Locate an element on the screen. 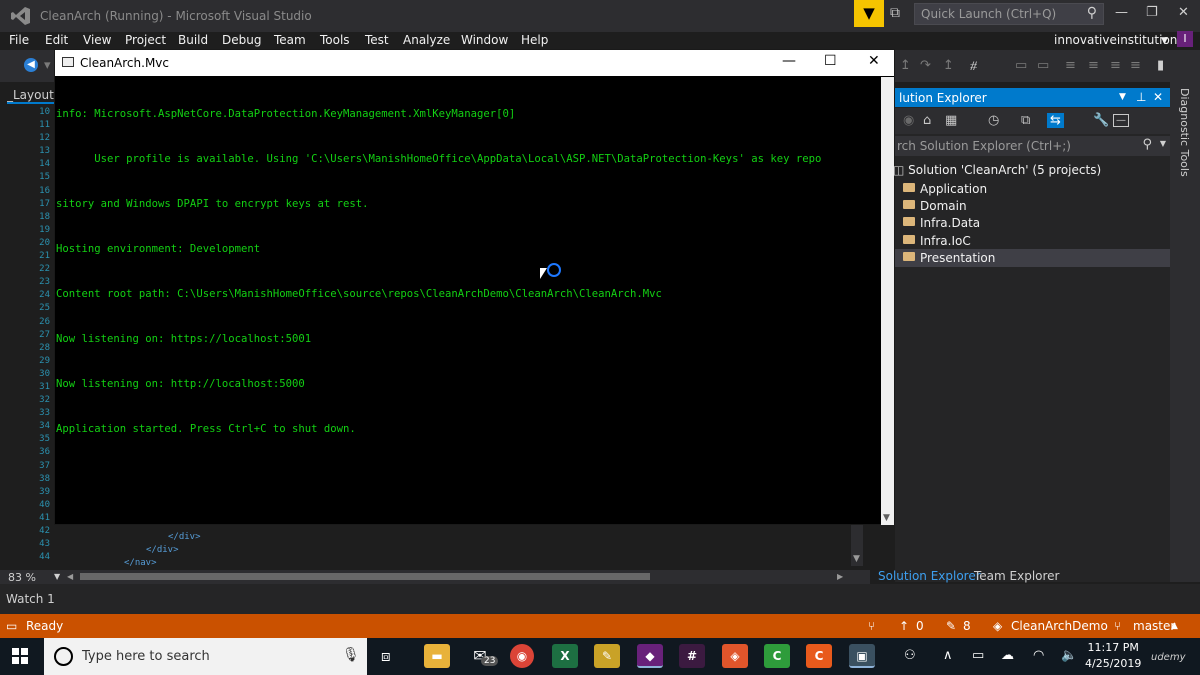 The width and height of the screenshot is (1200, 675). pending-count: 8 is located at coordinates (967, 626).